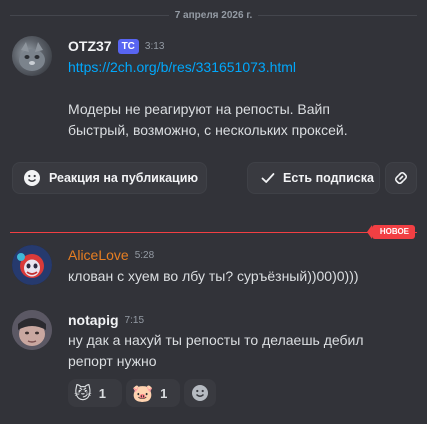 The image size is (427, 424). I want to click on avatar-notapig, so click(32, 330).